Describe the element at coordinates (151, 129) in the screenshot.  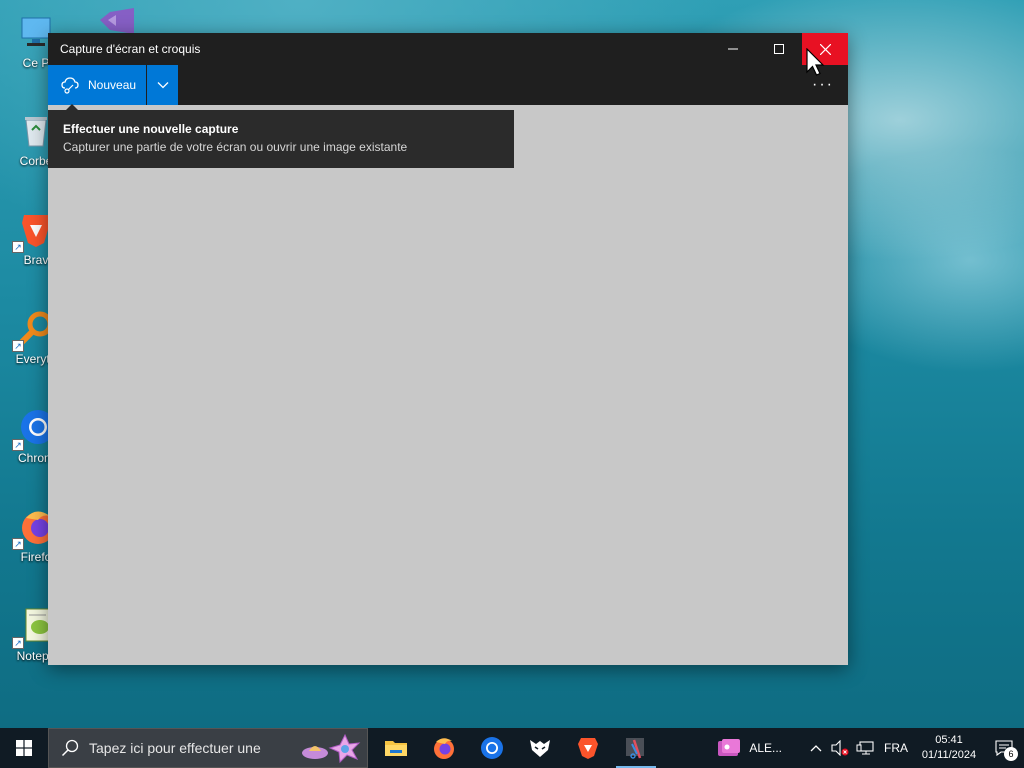
I see `tooltip-title: Effectuer une nouvelle capture` at that location.